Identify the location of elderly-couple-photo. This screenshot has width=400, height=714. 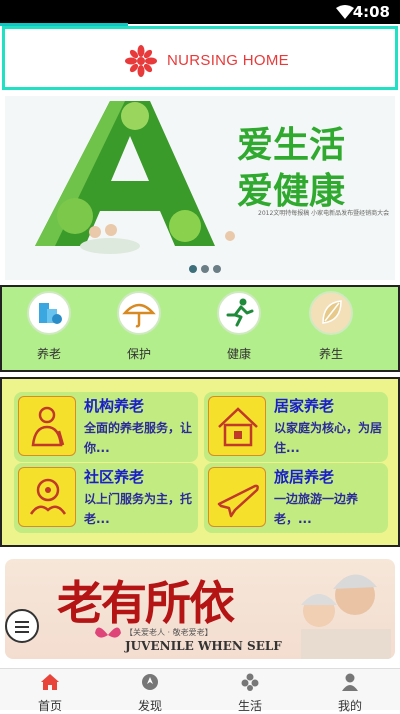
(346, 616).